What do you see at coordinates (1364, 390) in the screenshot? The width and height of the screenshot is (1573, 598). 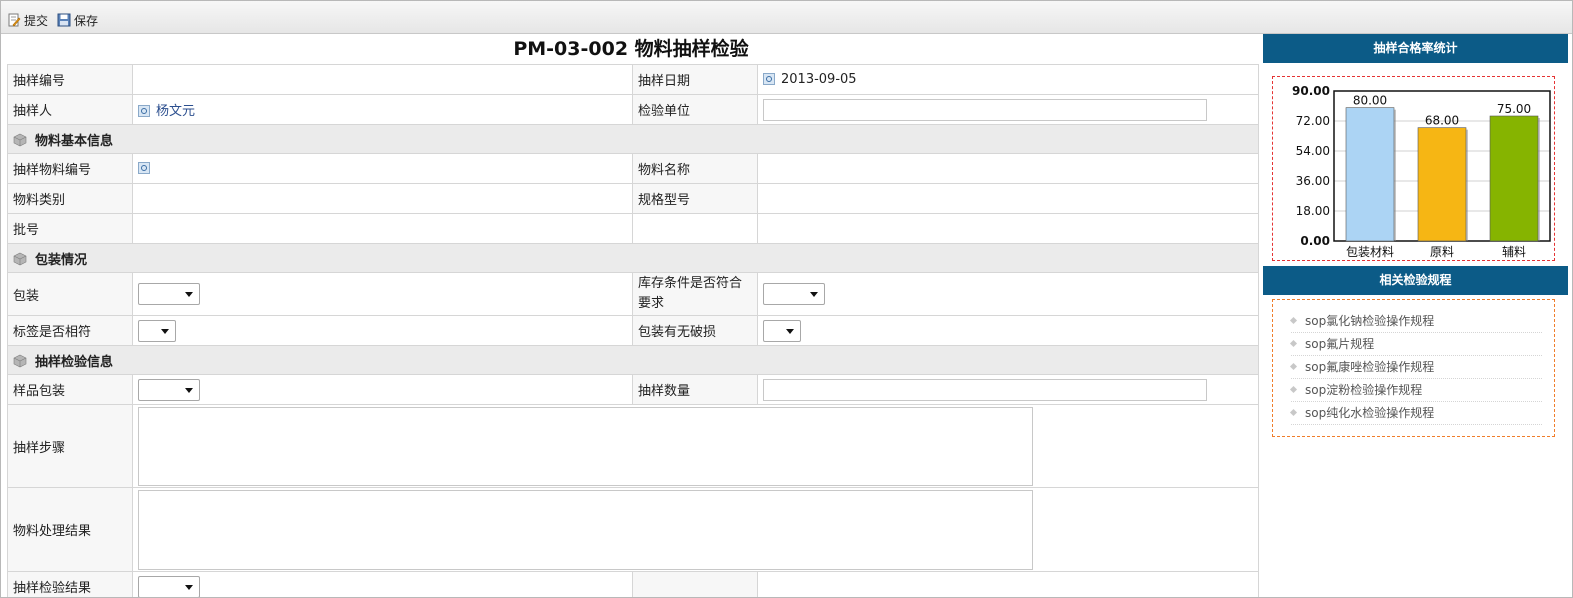 I see `rule-link-label: sop淀粉检验操作规程` at bounding box center [1364, 390].